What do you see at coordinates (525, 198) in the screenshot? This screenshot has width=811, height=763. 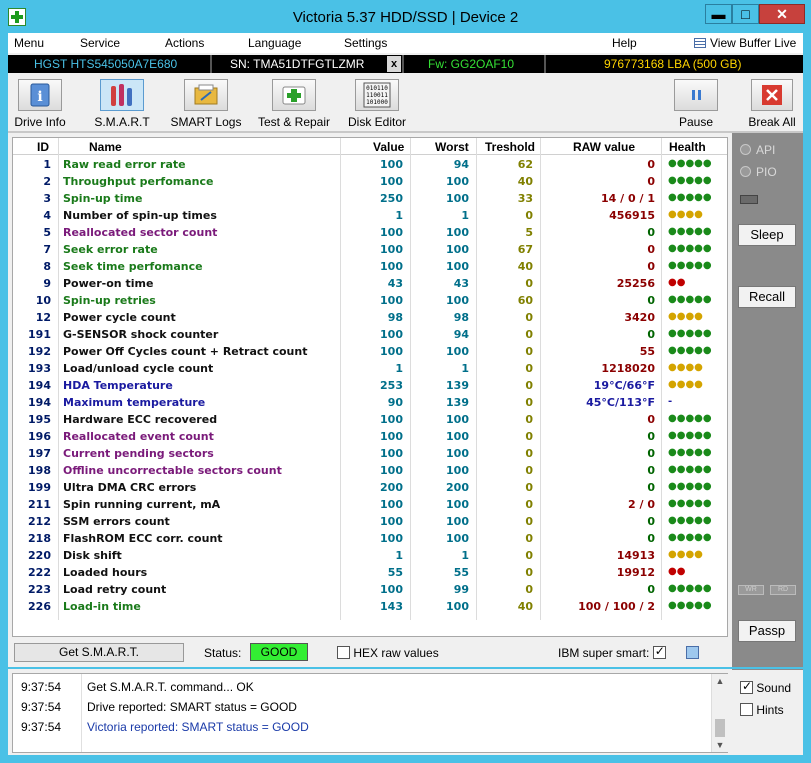 I see `attr-threshold: 33` at bounding box center [525, 198].